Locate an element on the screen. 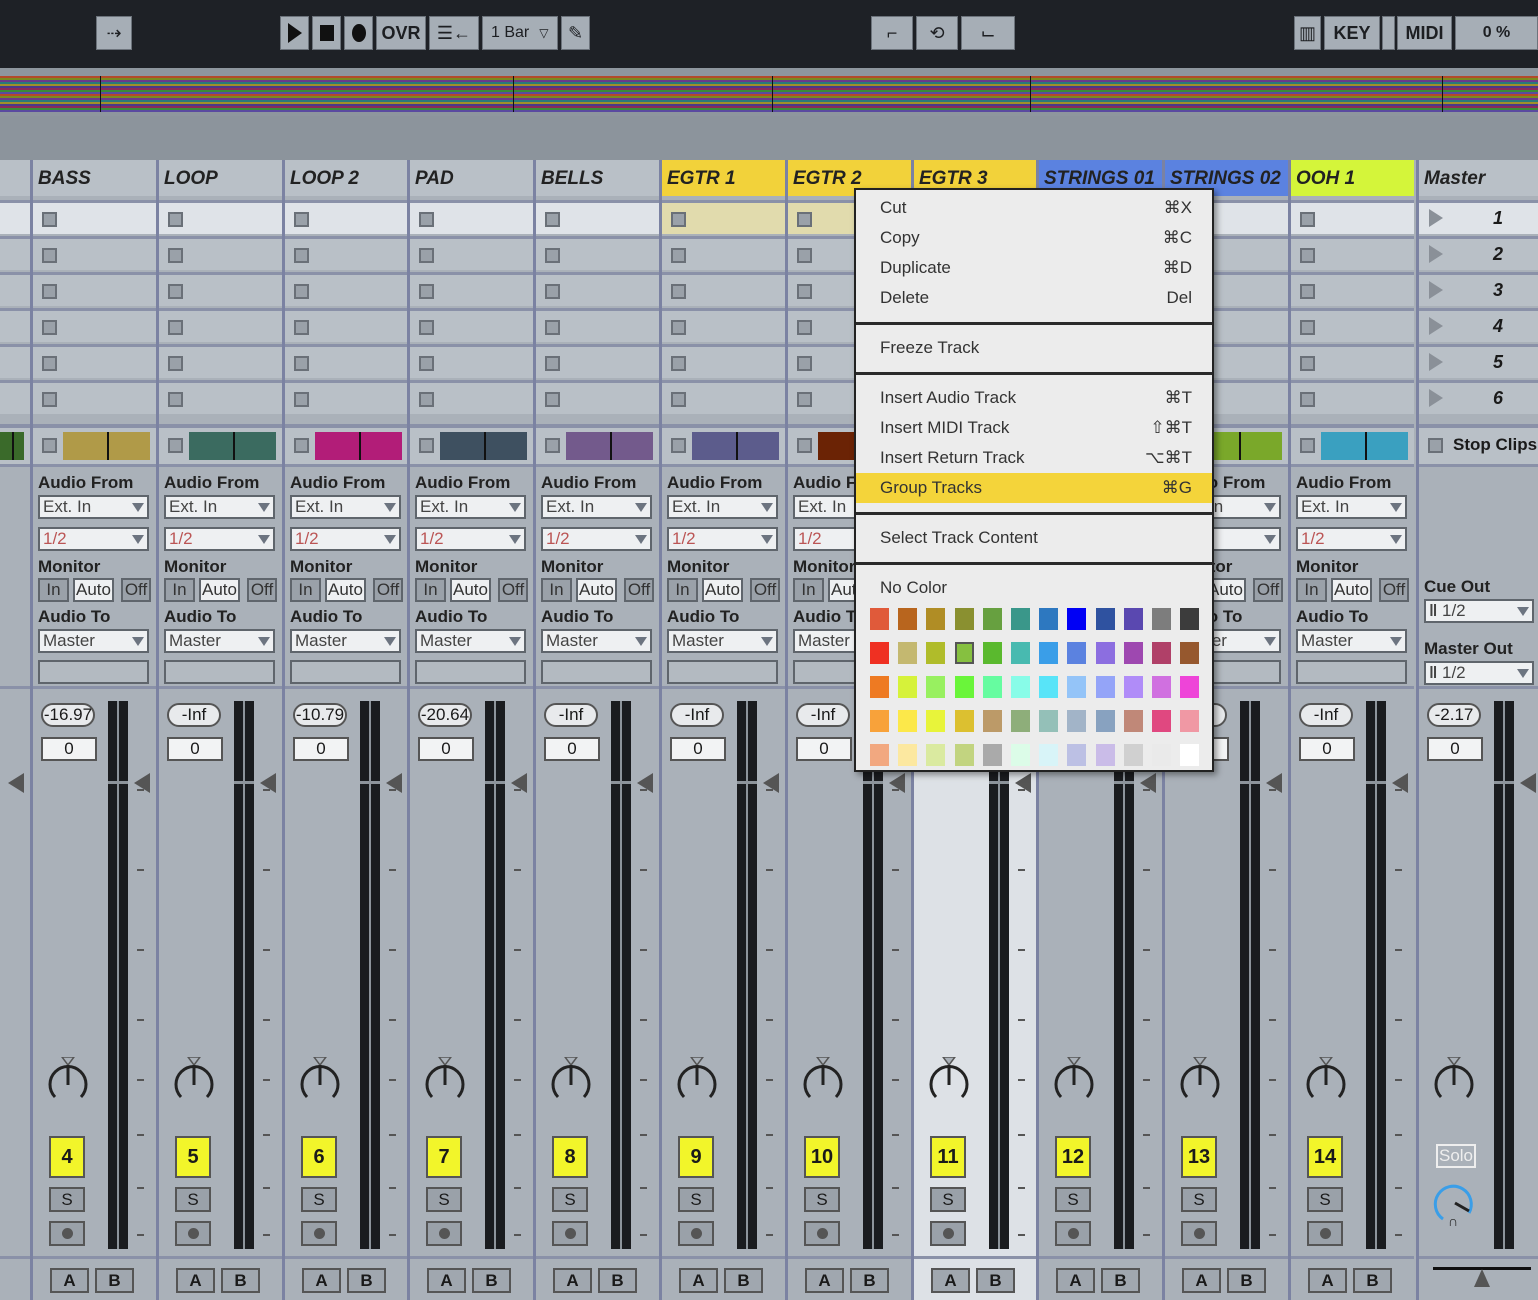  menu-item-copy: Copy ⌘C is located at coordinates (1034, 238).